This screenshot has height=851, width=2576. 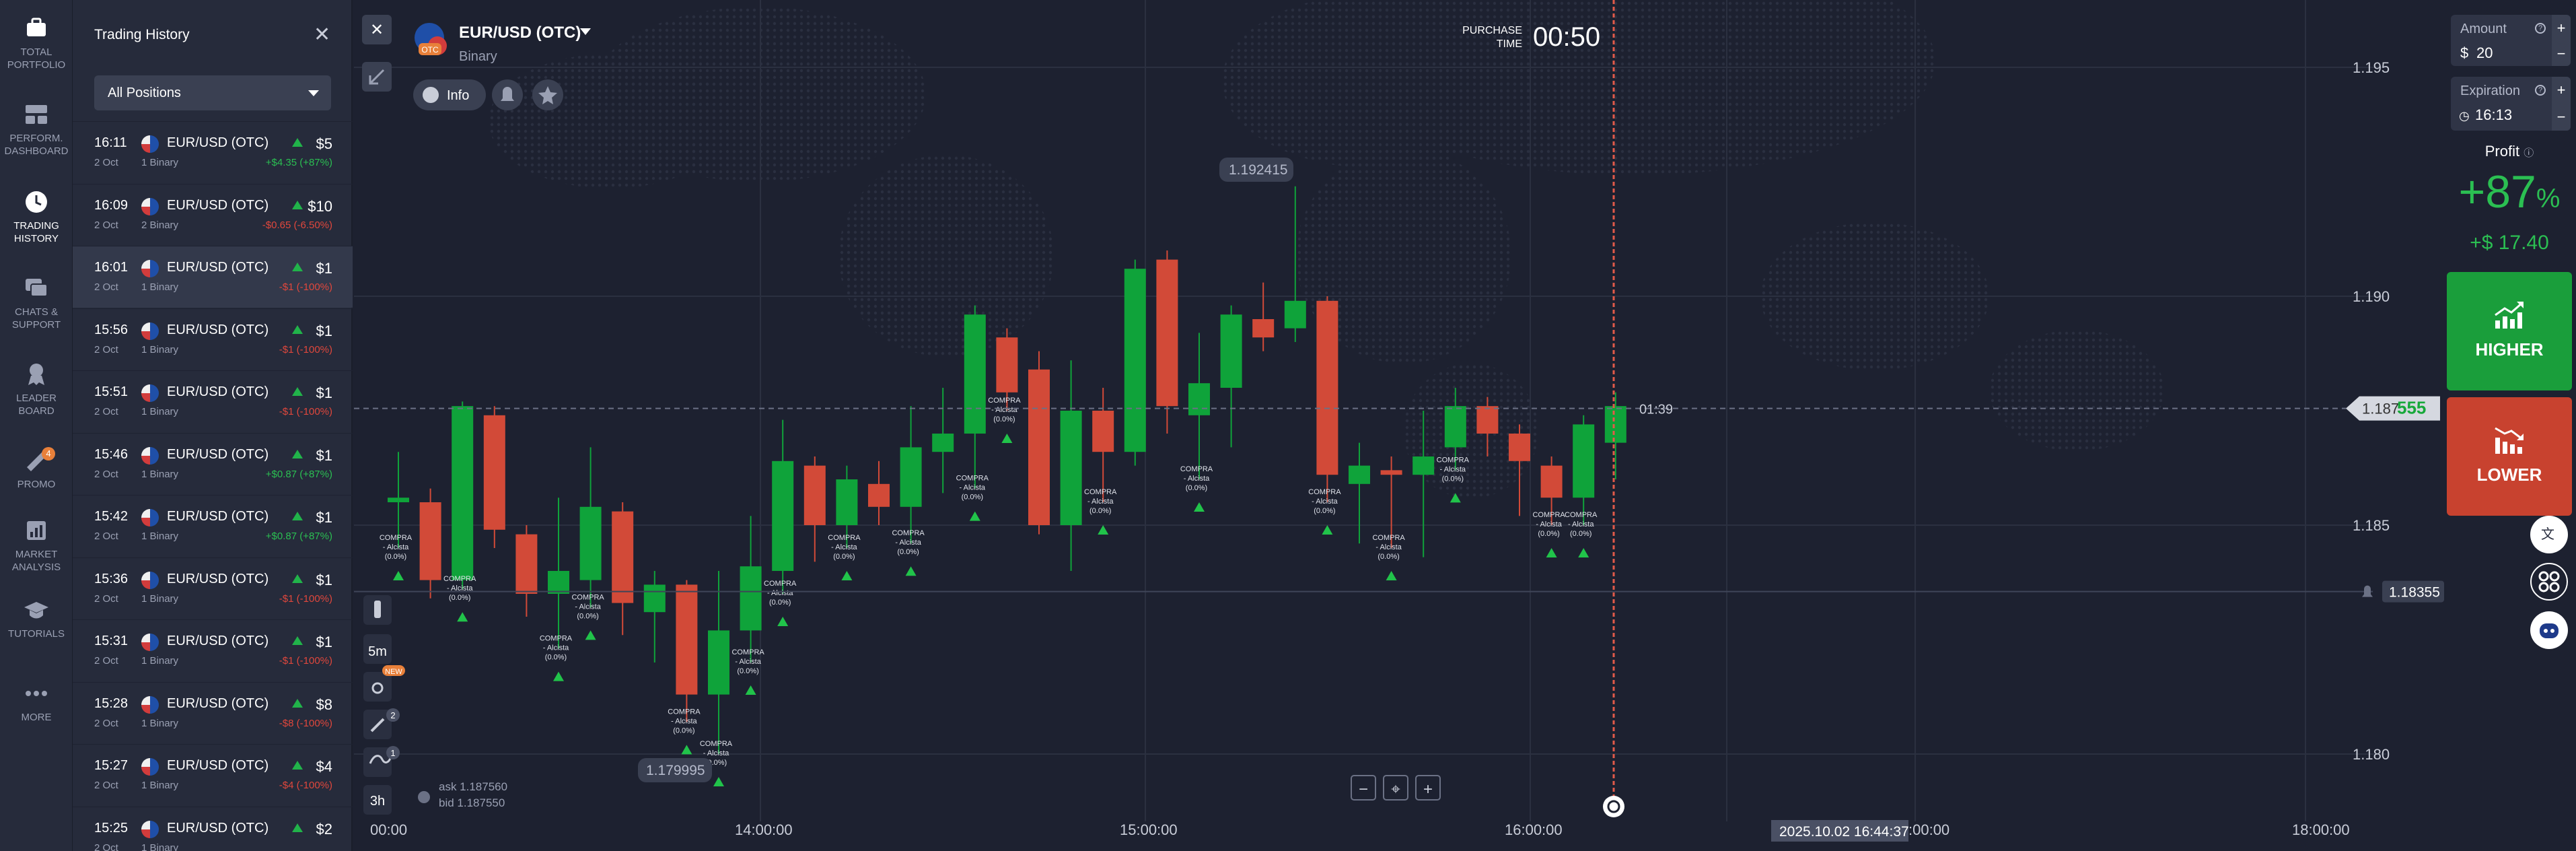 What do you see at coordinates (2484, 53) in the screenshot?
I see `amount-input: 20` at bounding box center [2484, 53].